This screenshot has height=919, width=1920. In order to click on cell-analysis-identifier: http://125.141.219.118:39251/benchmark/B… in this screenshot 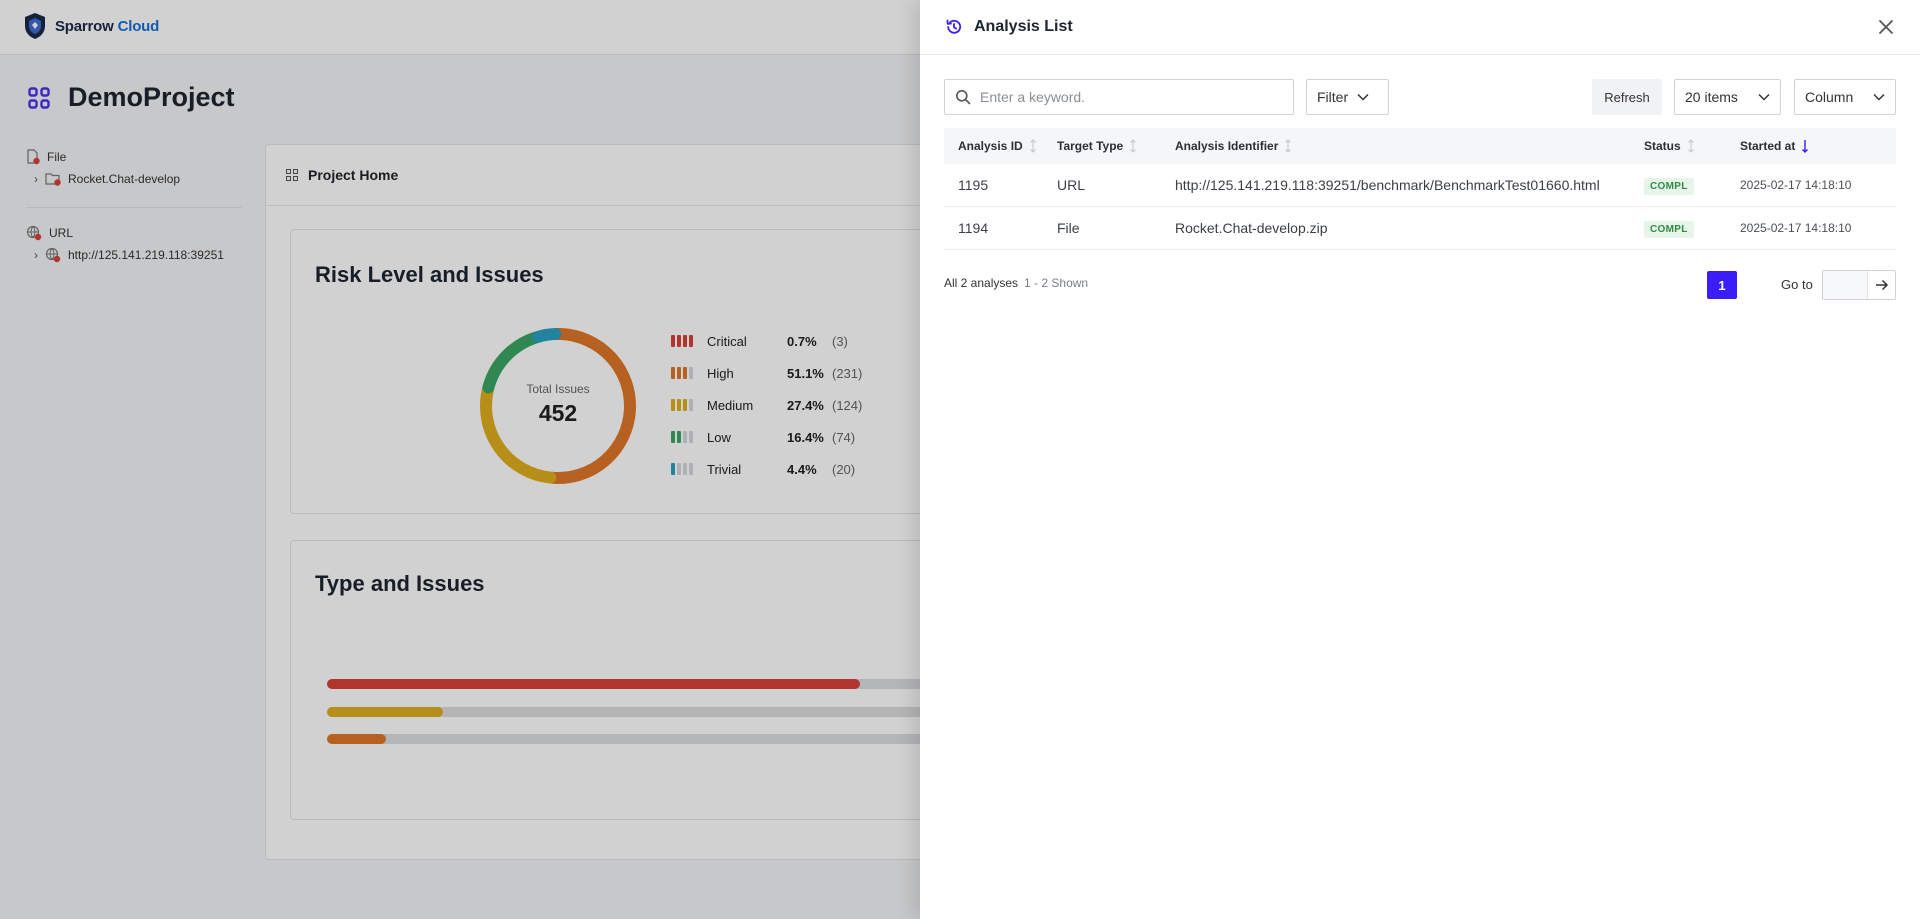, I will do `click(1409, 185)`.